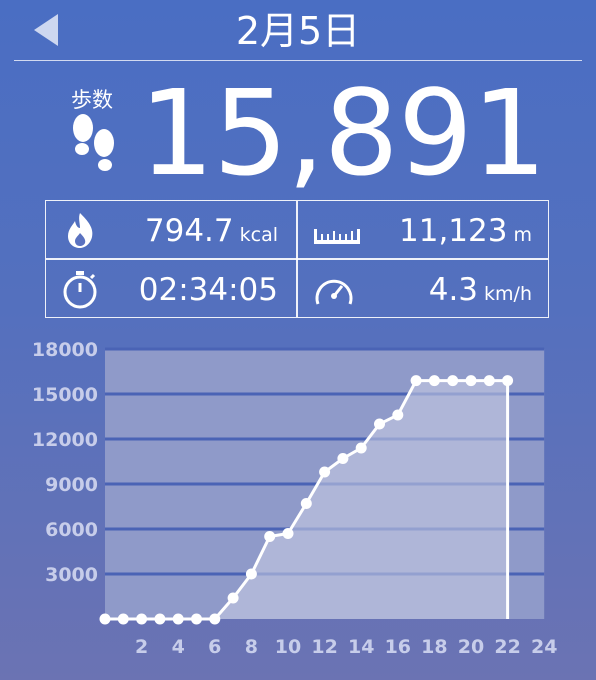  Describe the element at coordinates (65, 395) in the screenshot. I see `y-tick-label: 15000` at that location.